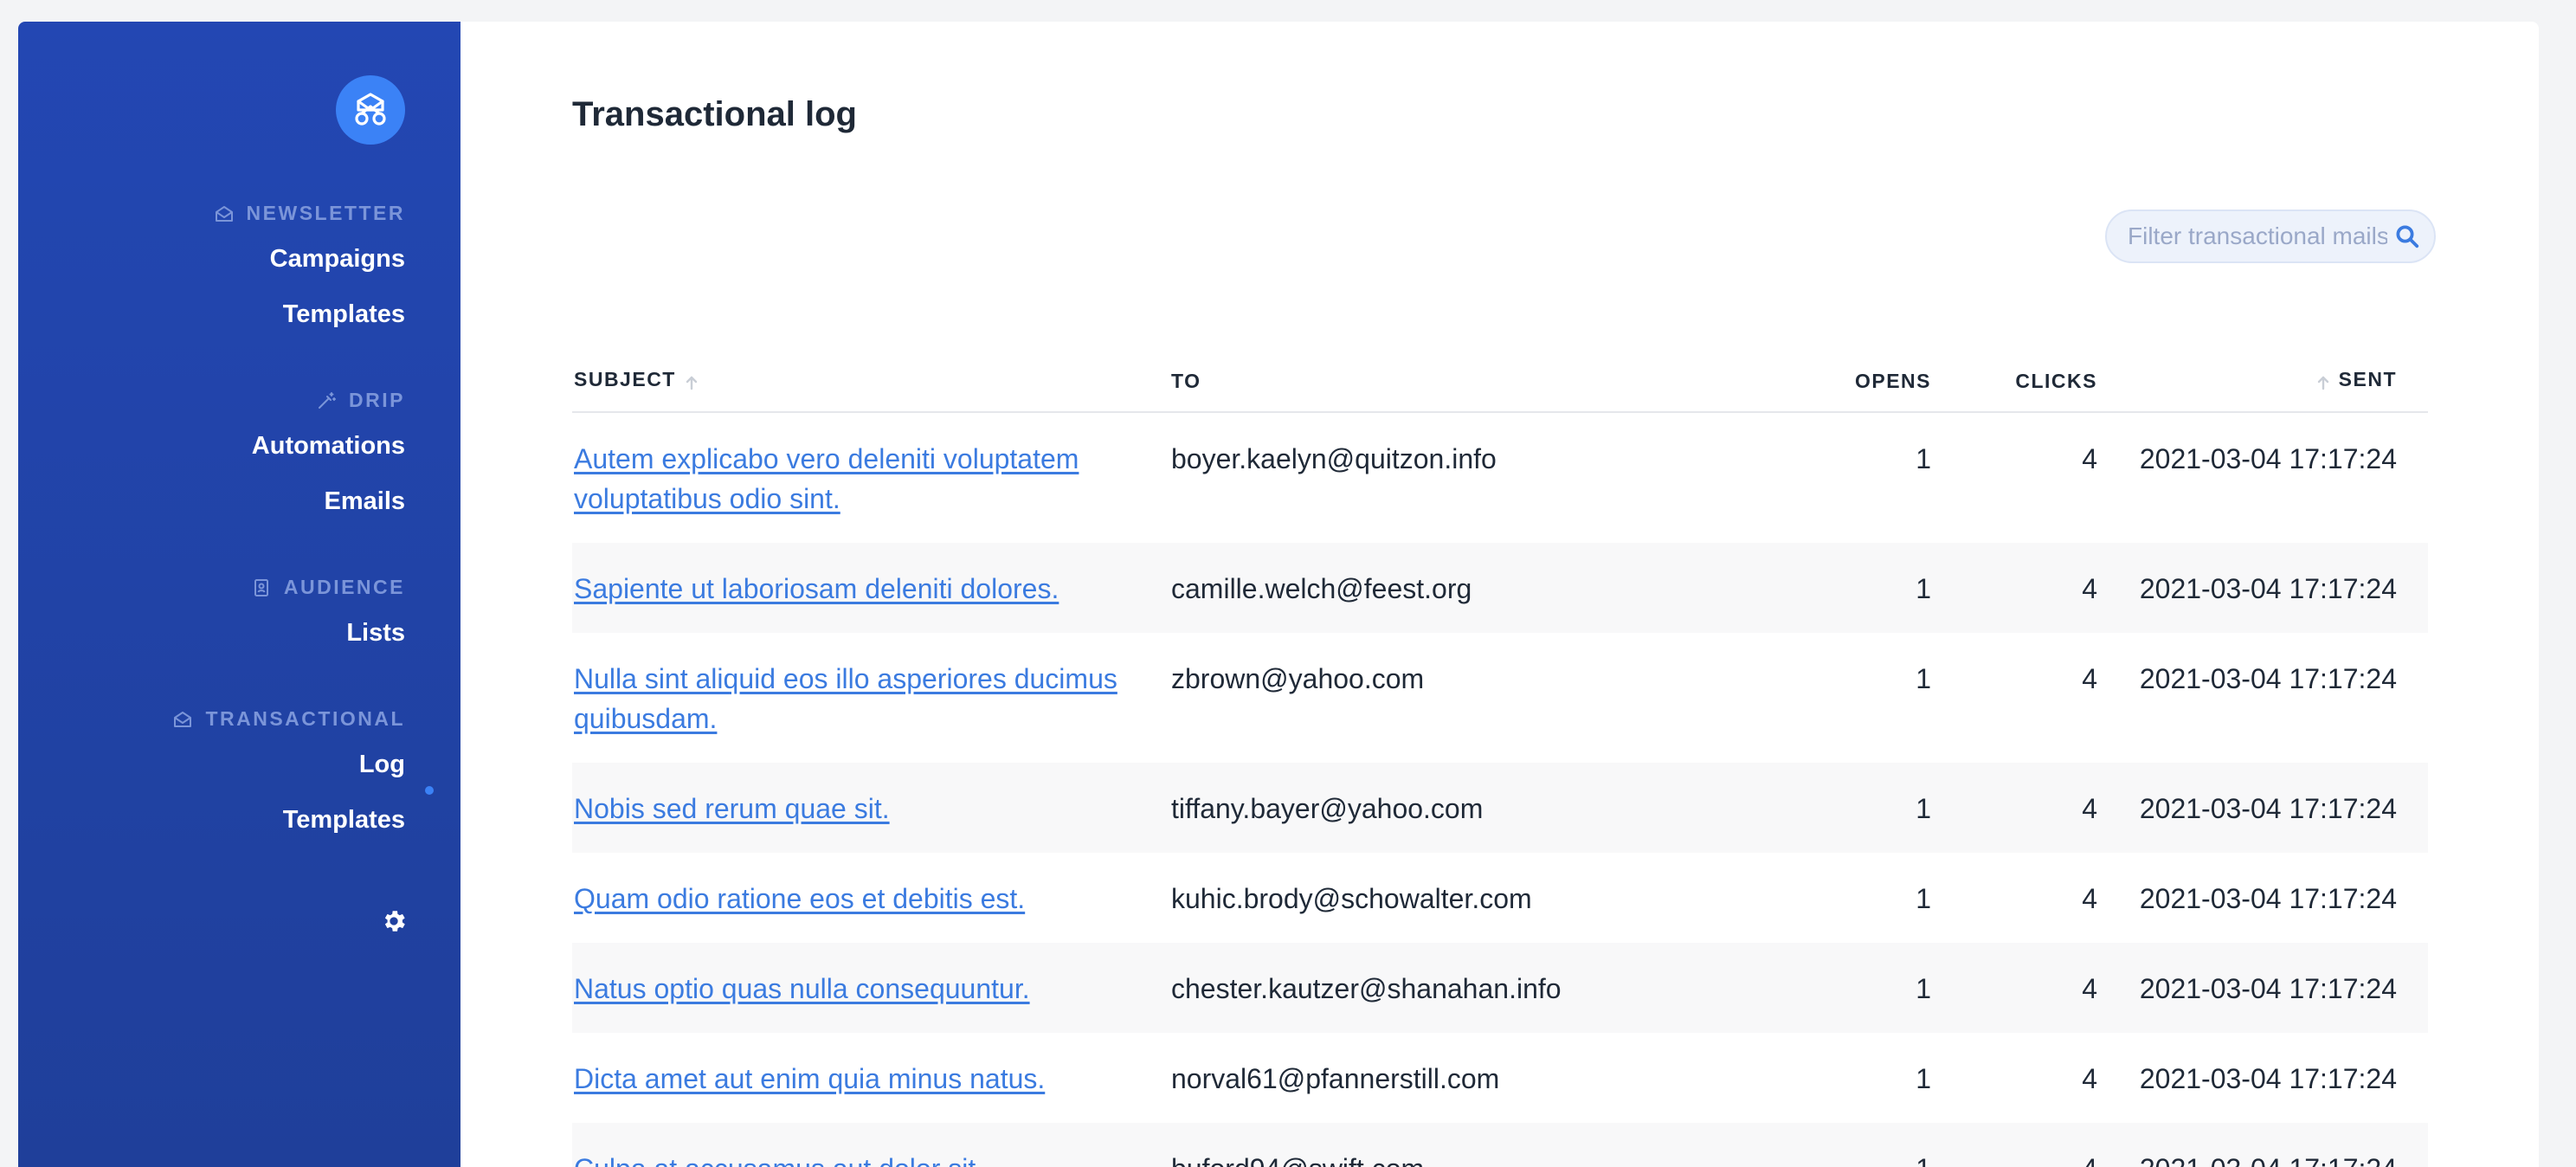  I want to click on subject-link: Sapiente ut laboriosam deleniti dolores., so click(816, 588).